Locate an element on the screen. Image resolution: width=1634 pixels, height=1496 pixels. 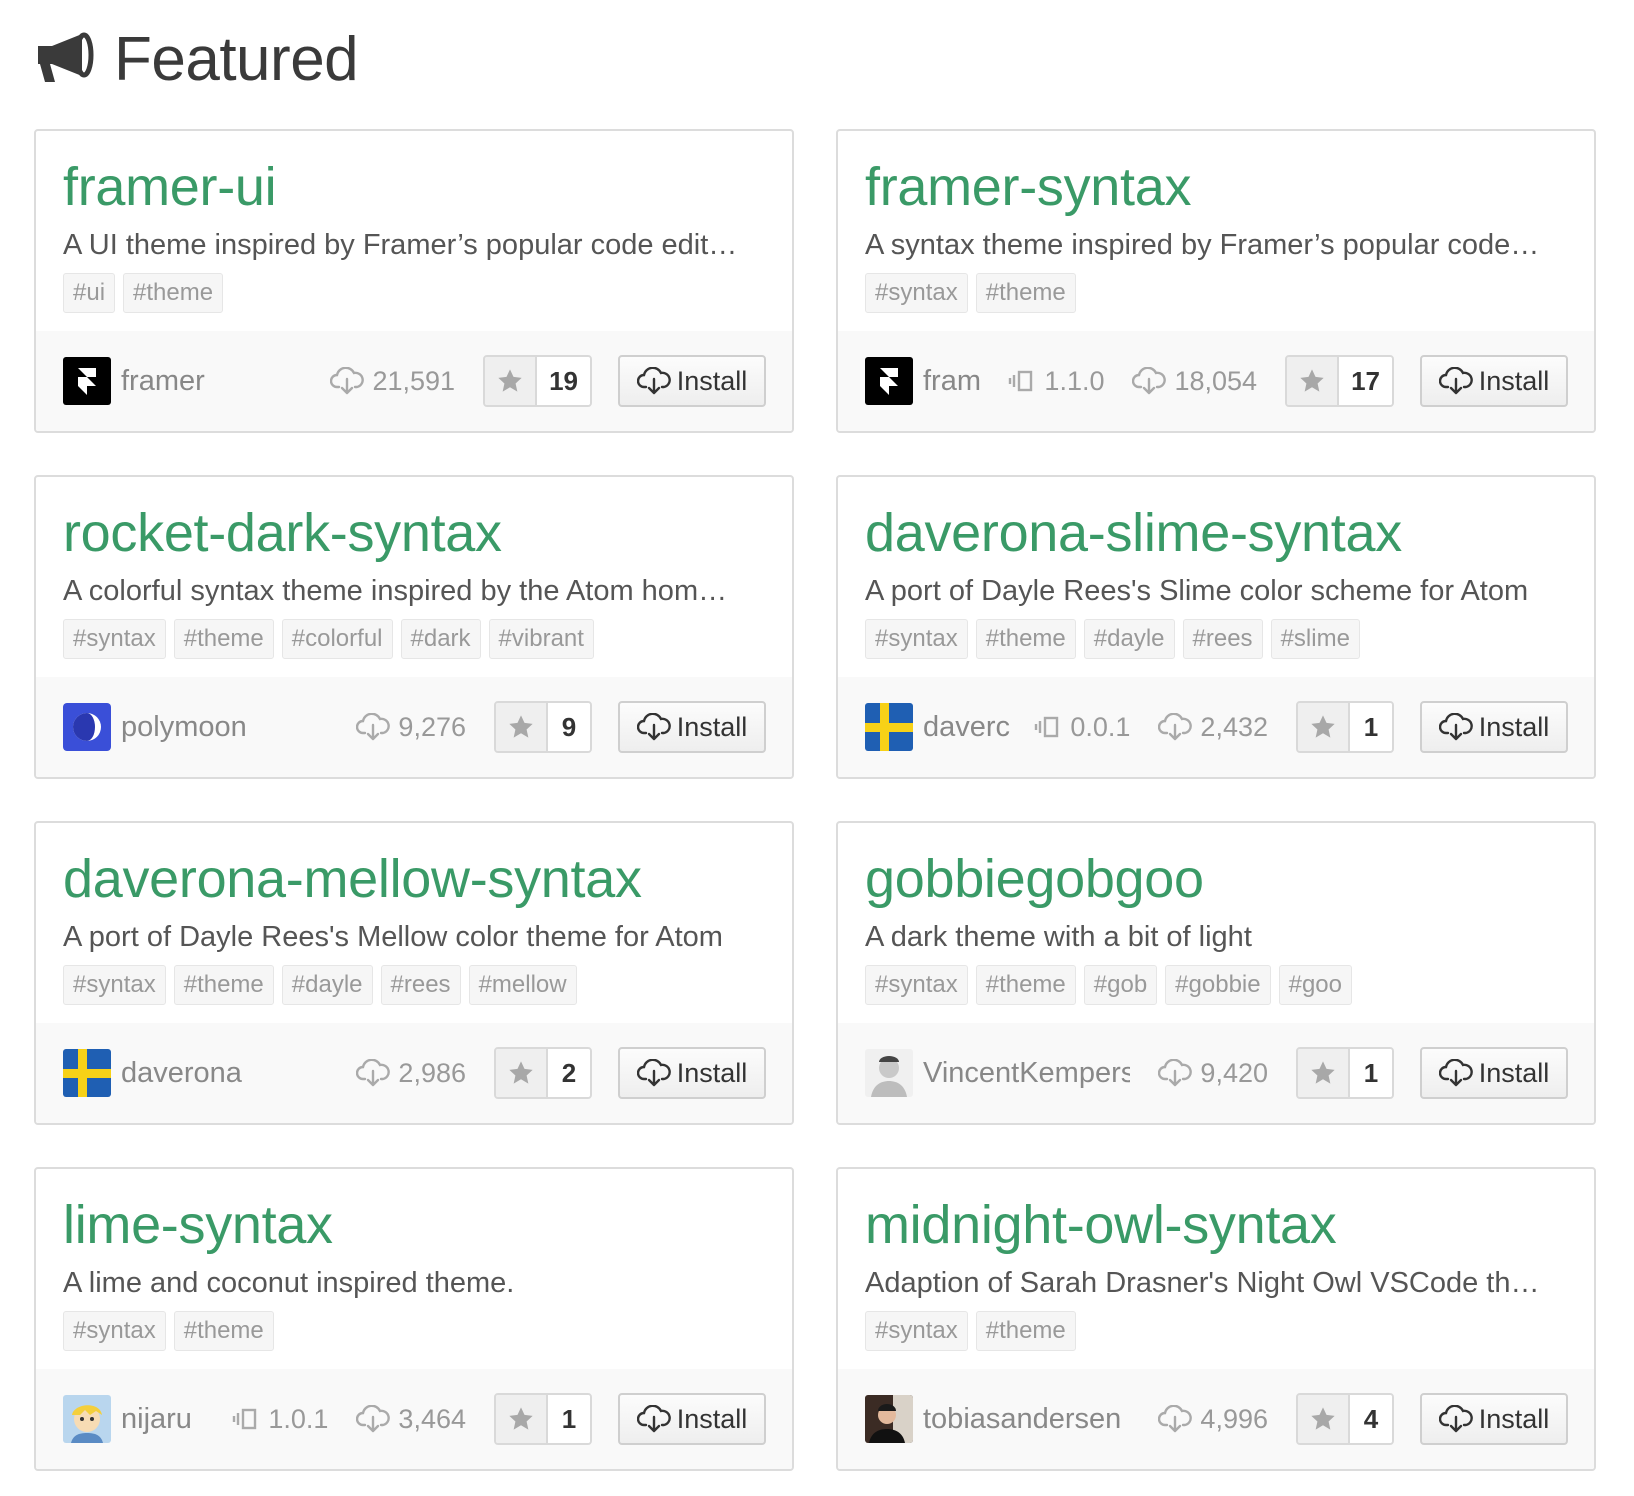
star-count: 4 is located at coordinates (1371, 1419).